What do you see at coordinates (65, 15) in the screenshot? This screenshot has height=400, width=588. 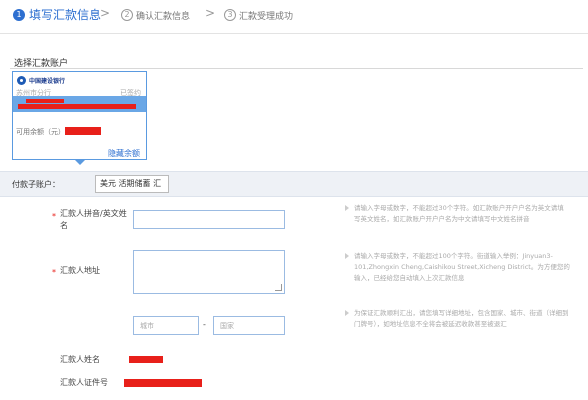 I see `step-1-label: 填写汇款信息` at bounding box center [65, 15].